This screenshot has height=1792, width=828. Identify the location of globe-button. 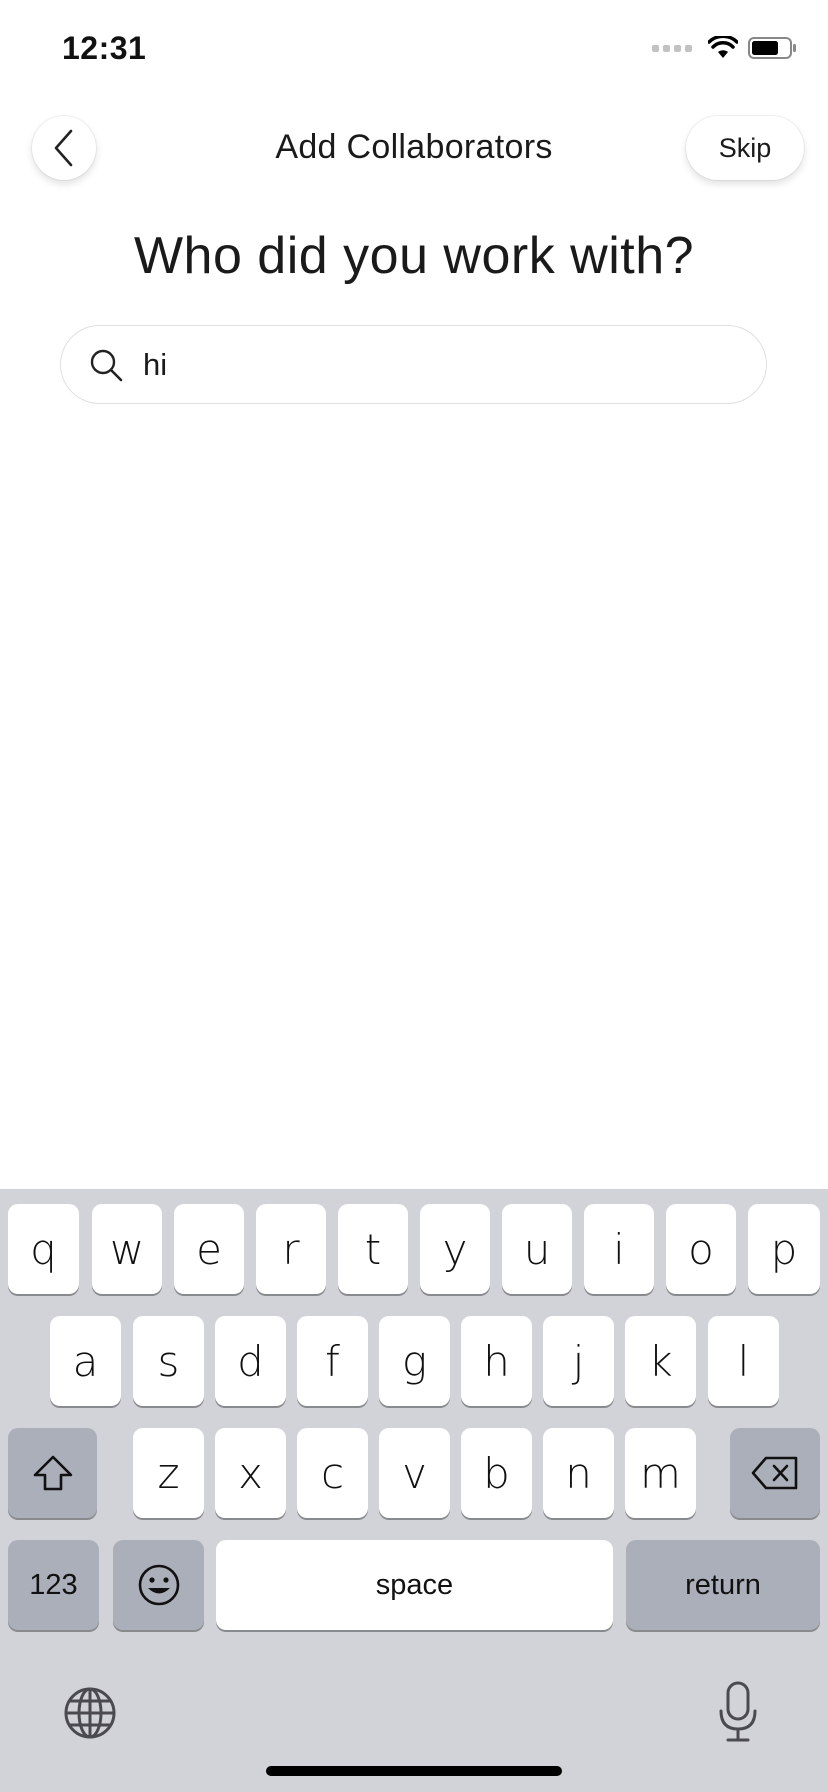
(90, 1713).